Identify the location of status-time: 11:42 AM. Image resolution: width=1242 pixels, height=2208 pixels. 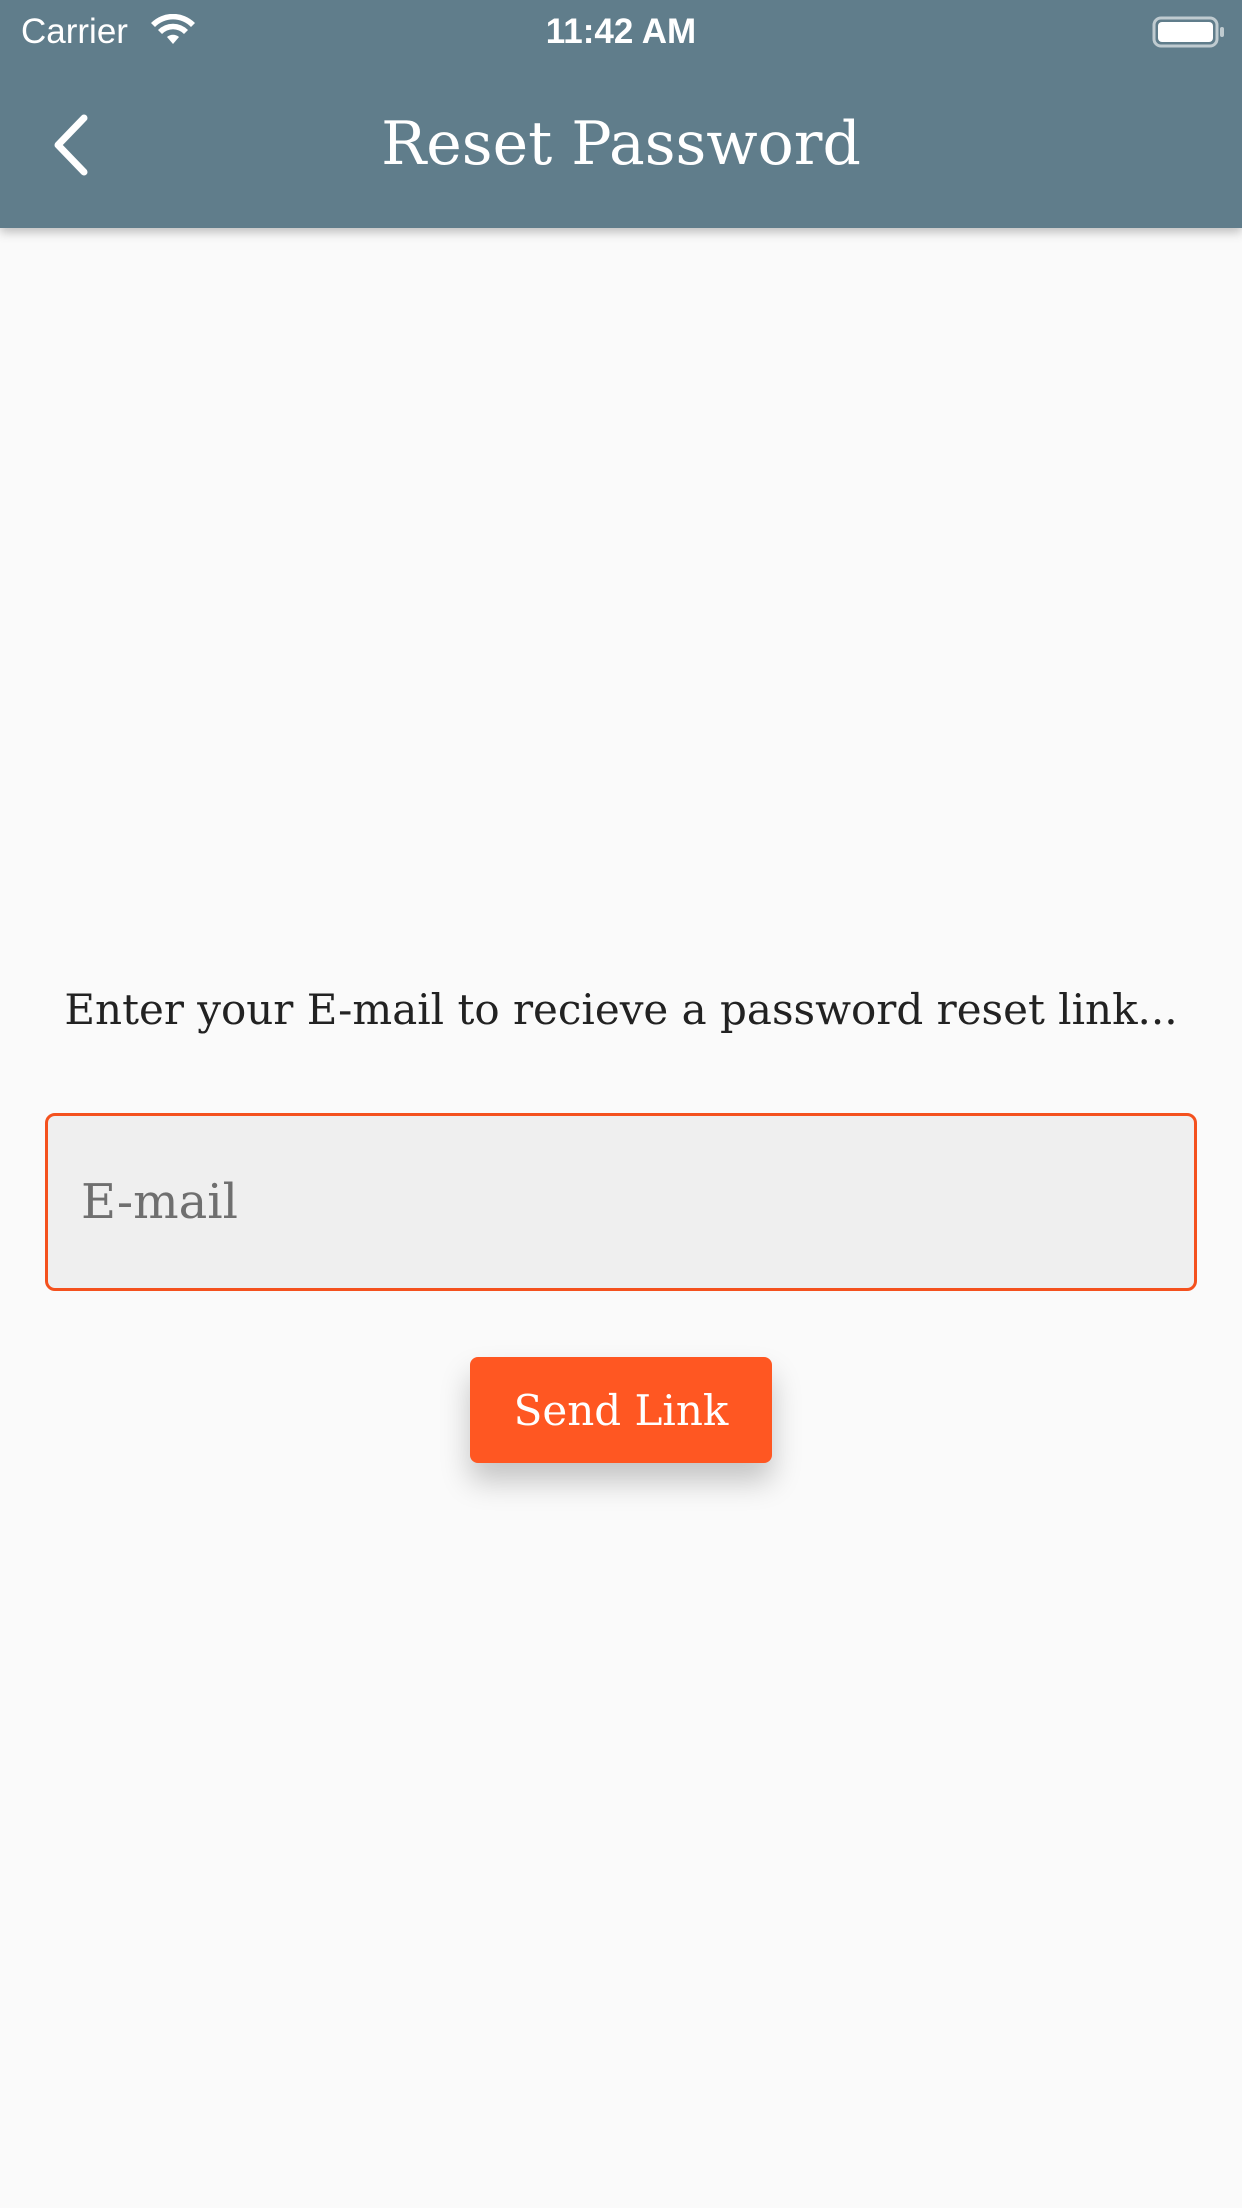
(621, 31).